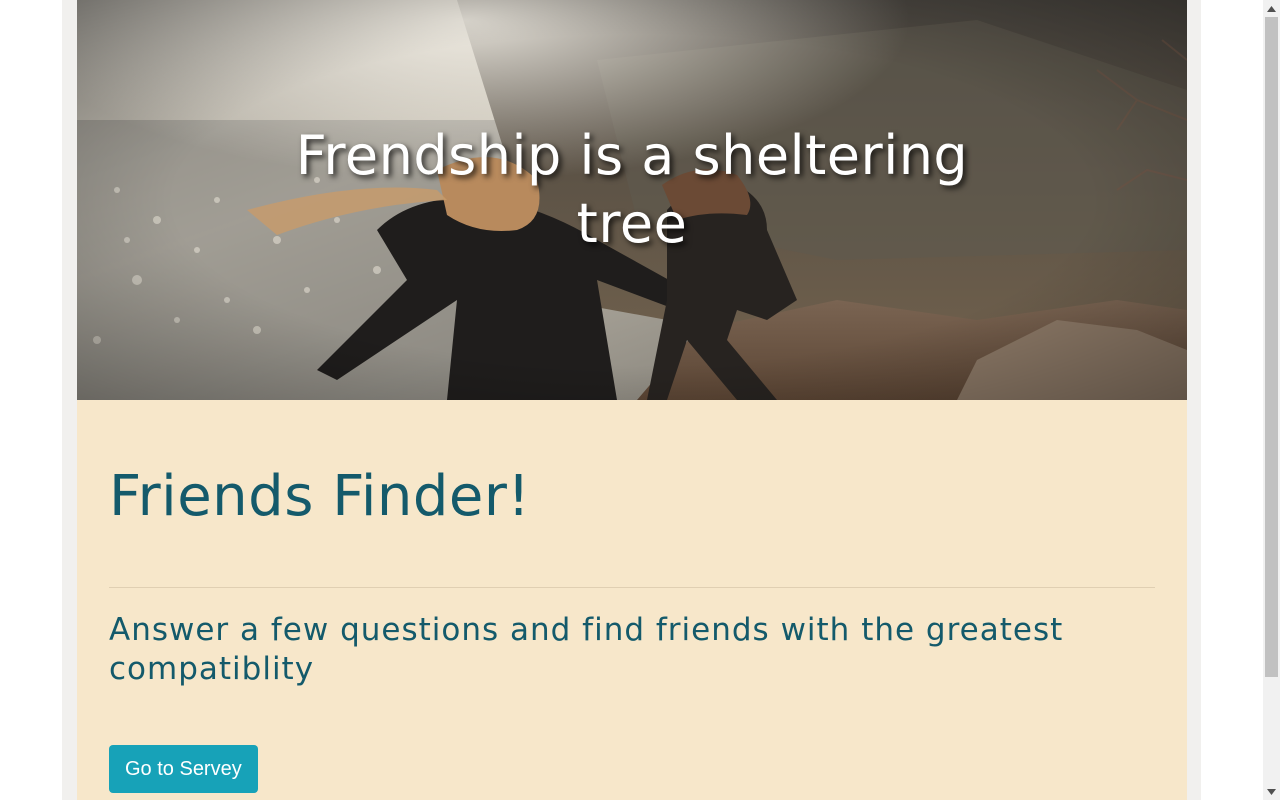  What do you see at coordinates (632, 189) in the screenshot?
I see `hero-title: Frendship is a sheltering tree` at bounding box center [632, 189].